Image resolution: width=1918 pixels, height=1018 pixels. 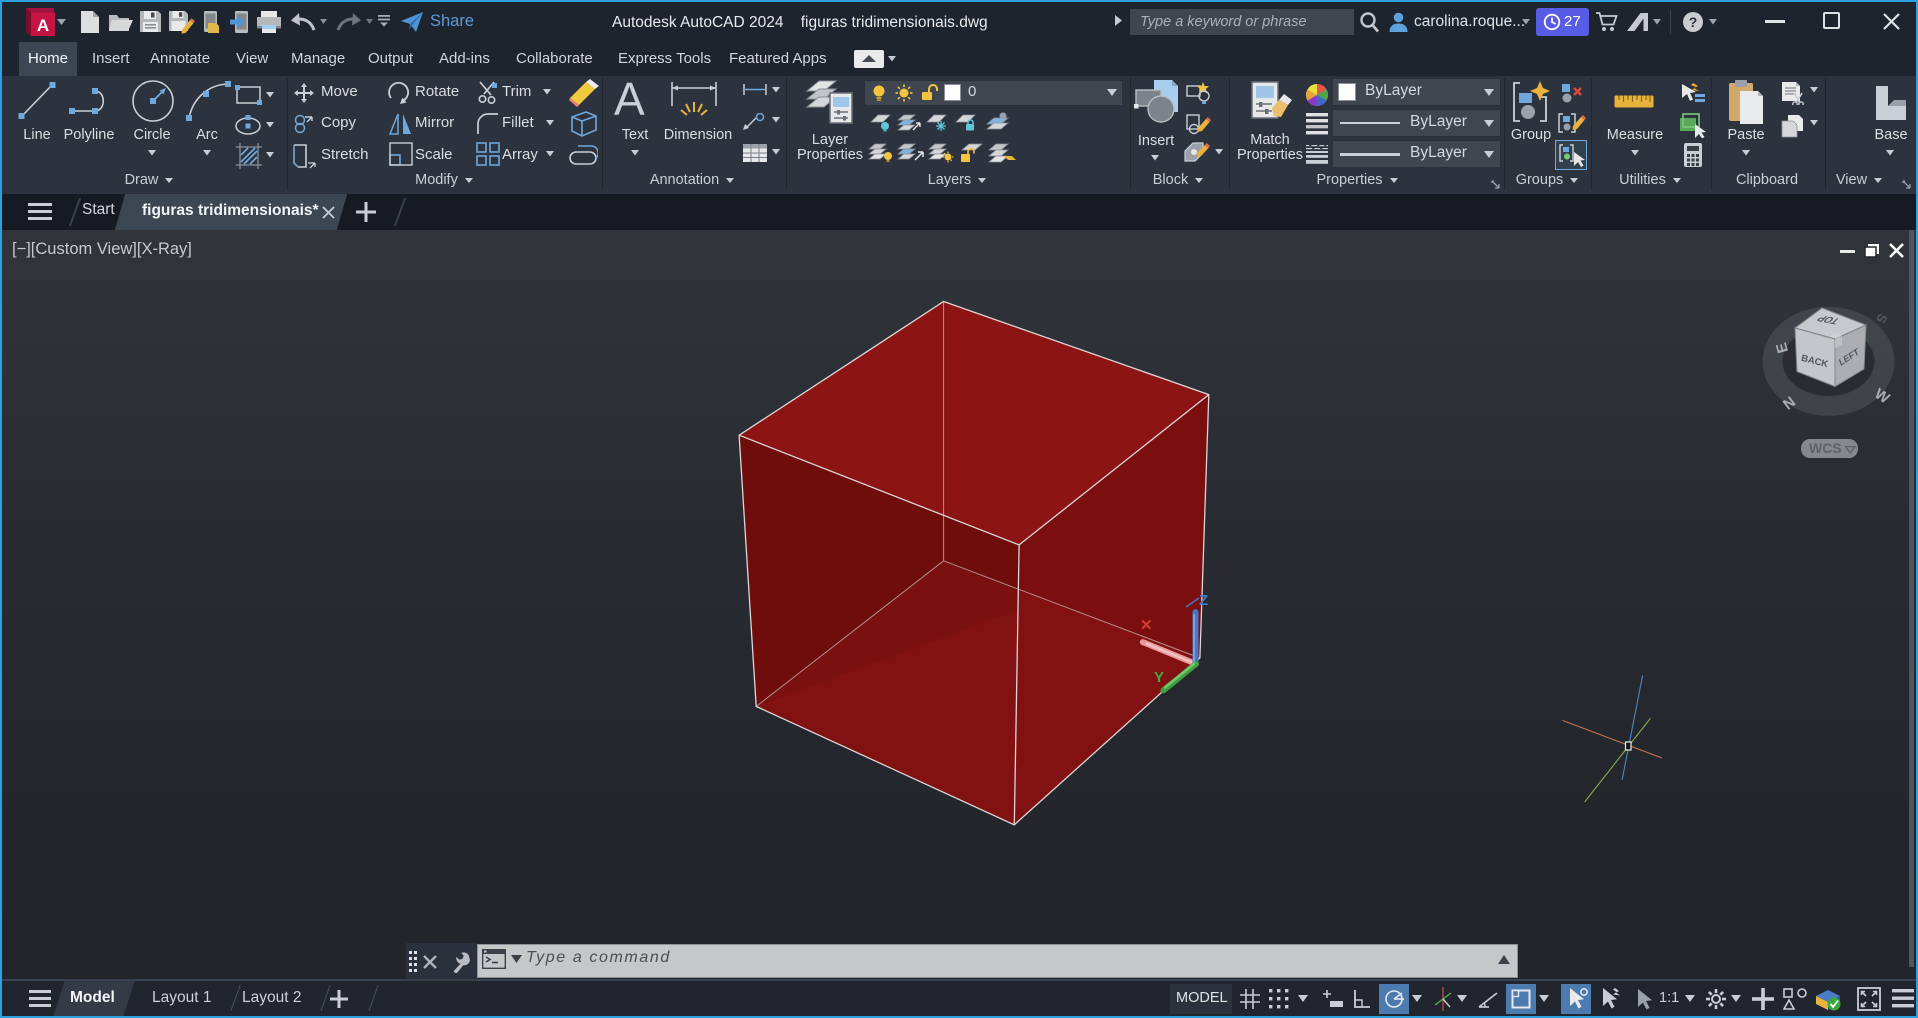 What do you see at coordinates (1203, 600) in the screenshot?
I see `svg-text: Z` at bounding box center [1203, 600].